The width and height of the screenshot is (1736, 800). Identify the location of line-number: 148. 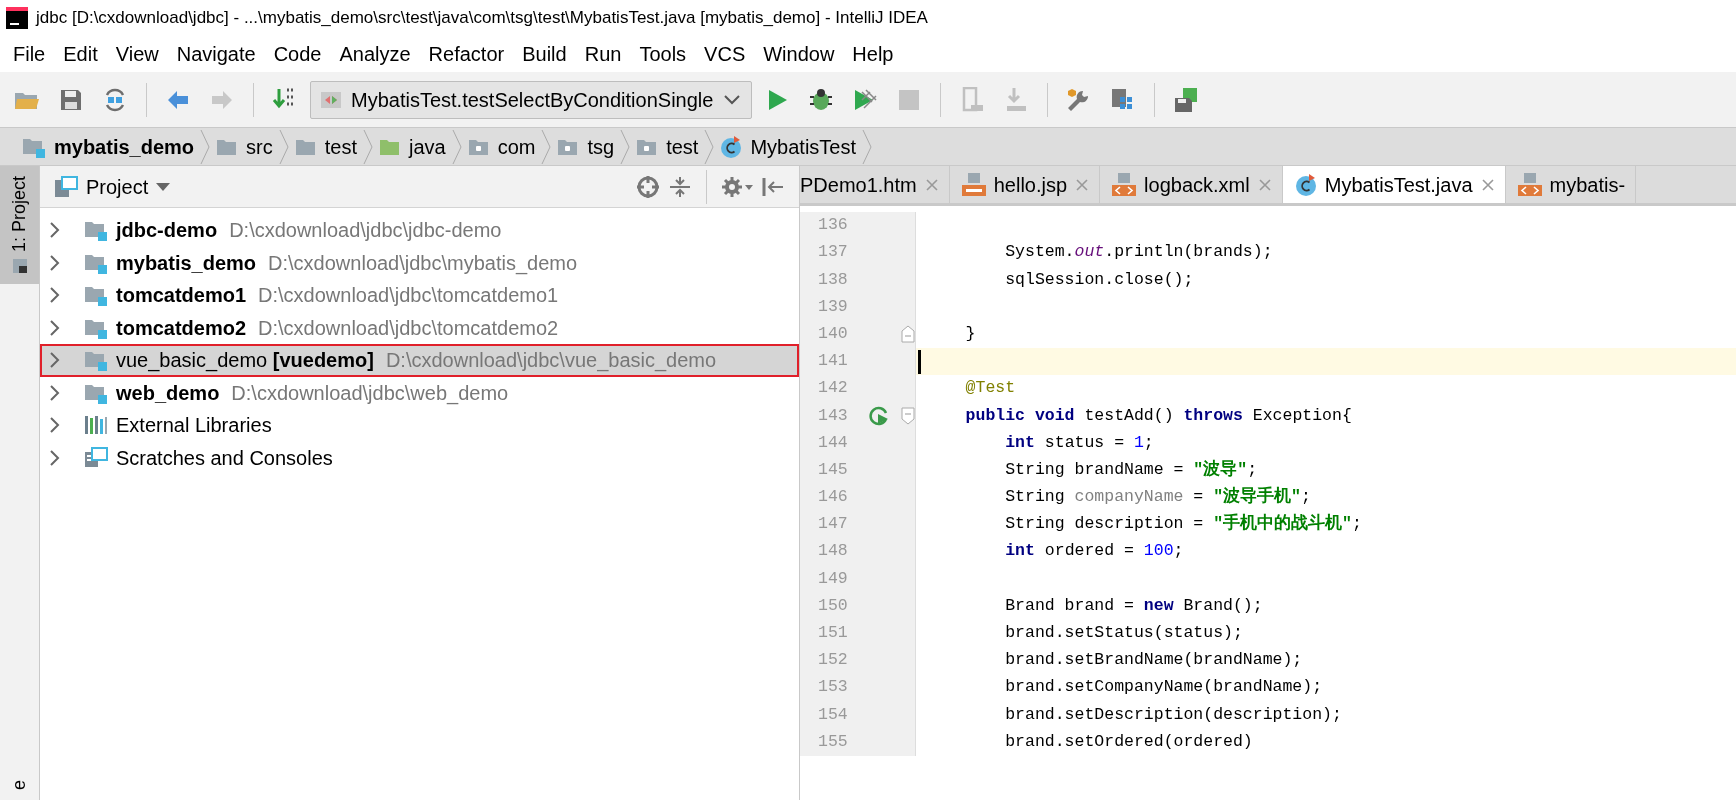
(833, 551).